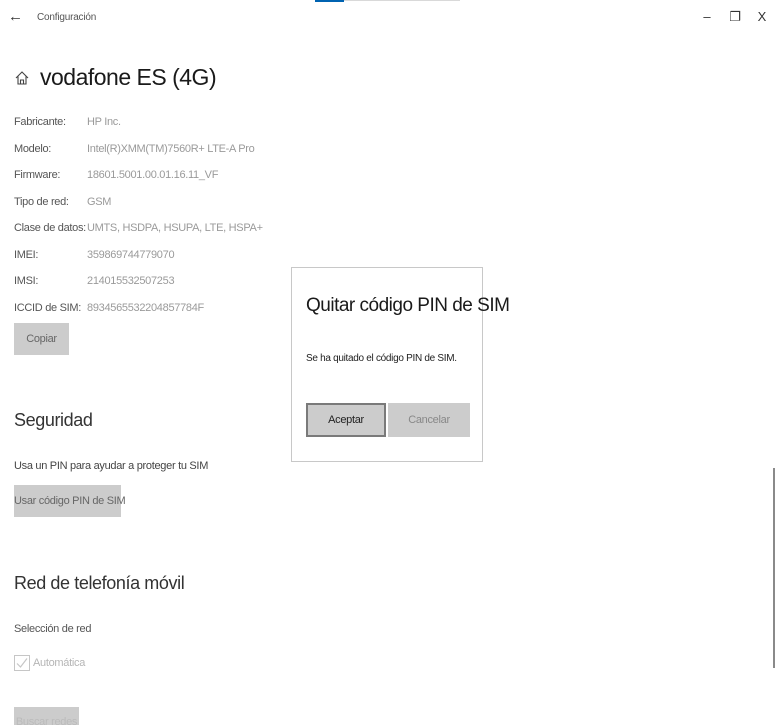 Image resolution: width=776 pixels, height=725 pixels. What do you see at coordinates (59, 663) in the screenshot?
I see `automatic-label: Automática` at bounding box center [59, 663].